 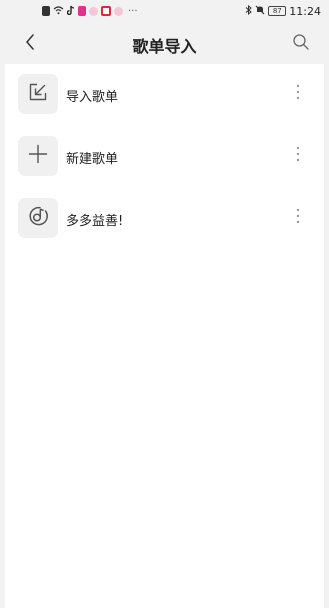 I want to click on header: 歌单导入, so click(x=164, y=44).